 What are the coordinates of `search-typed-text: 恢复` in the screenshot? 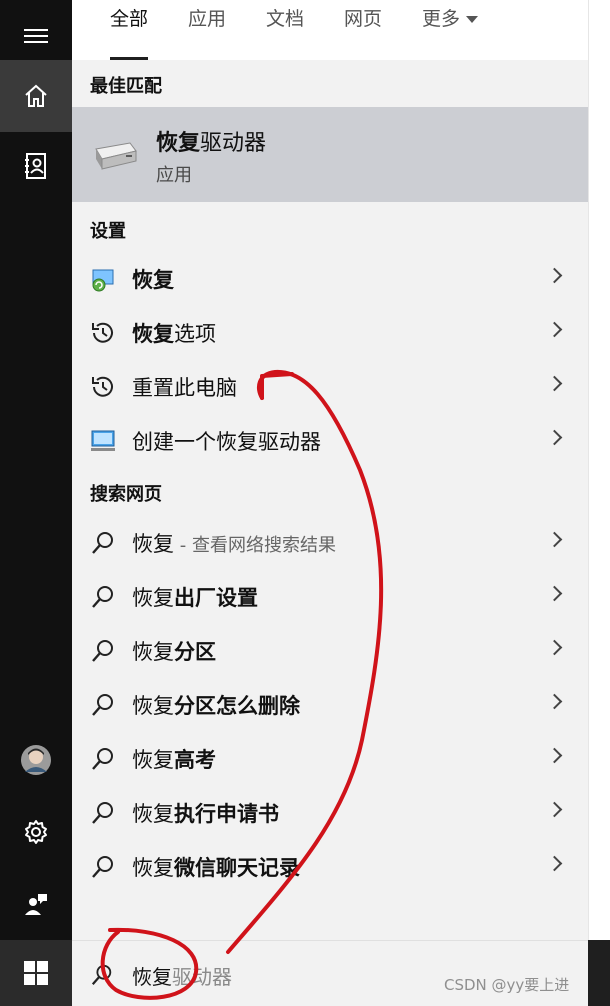 It's located at (152, 977).